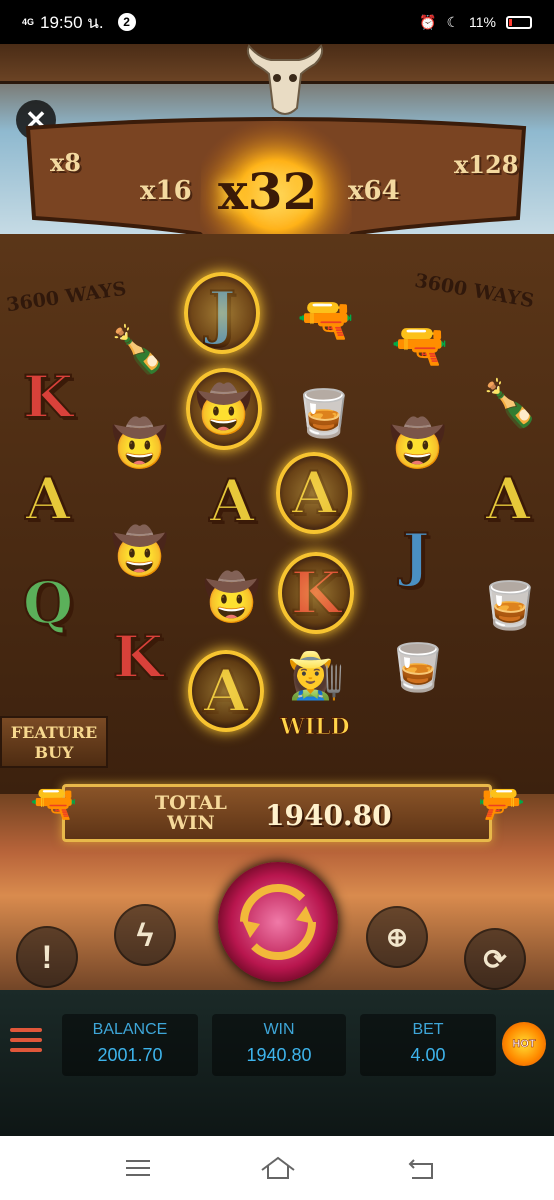 The height and width of the screenshot is (1200, 554). Describe the element at coordinates (428, 1029) in the screenshot. I see `bet-label: BET` at that location.